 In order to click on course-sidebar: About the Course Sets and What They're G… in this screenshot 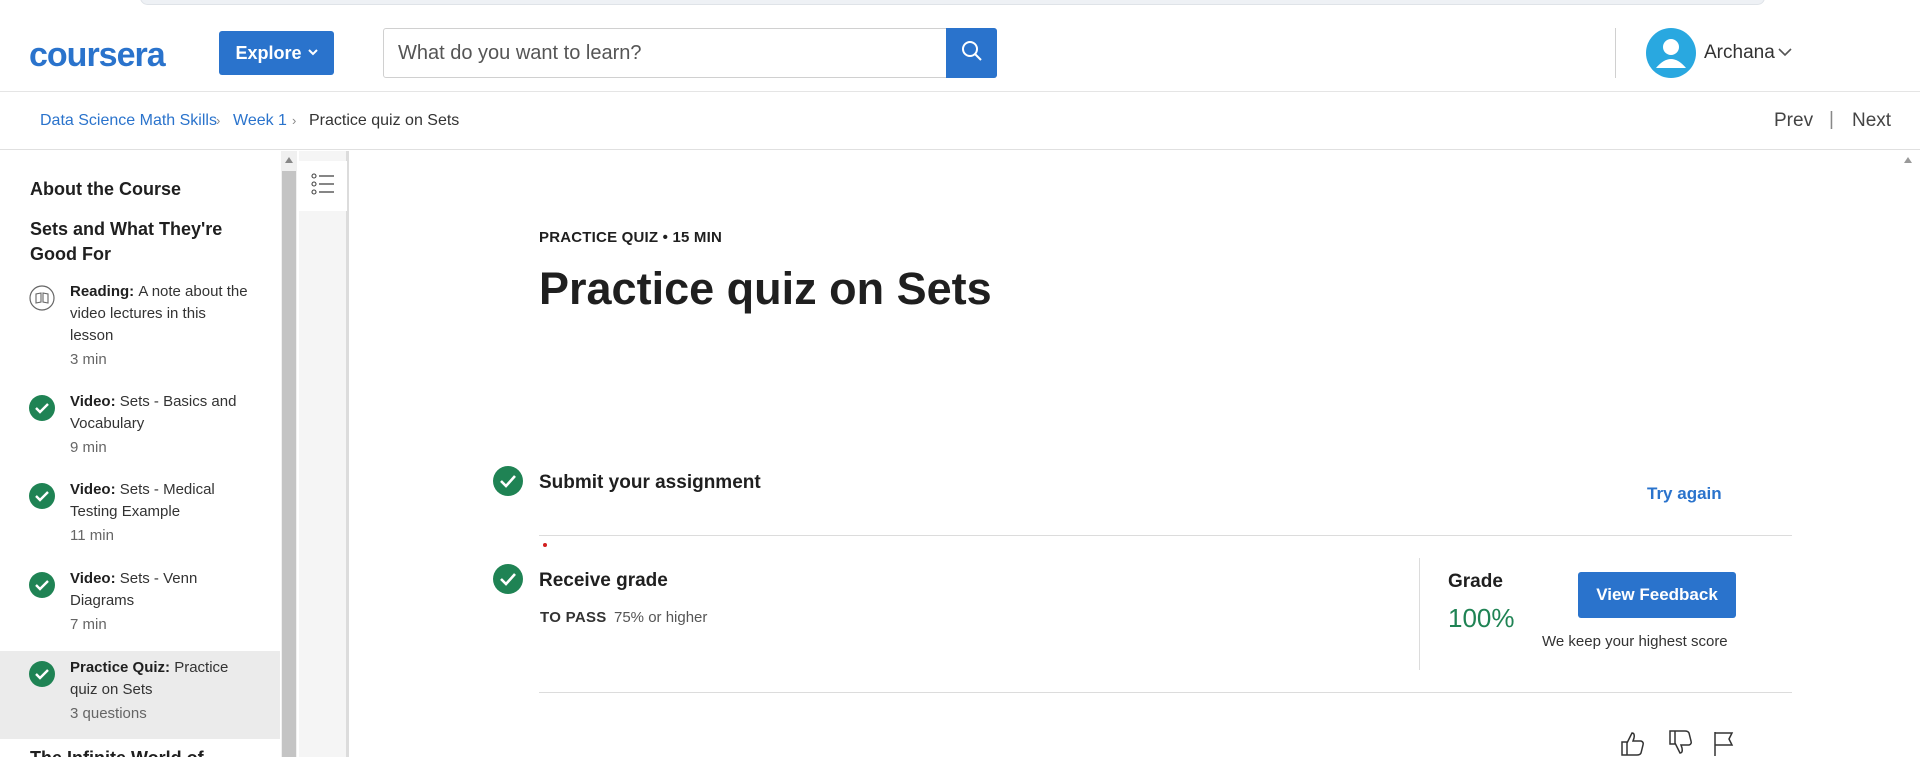, I will do `click(140, 454)`.